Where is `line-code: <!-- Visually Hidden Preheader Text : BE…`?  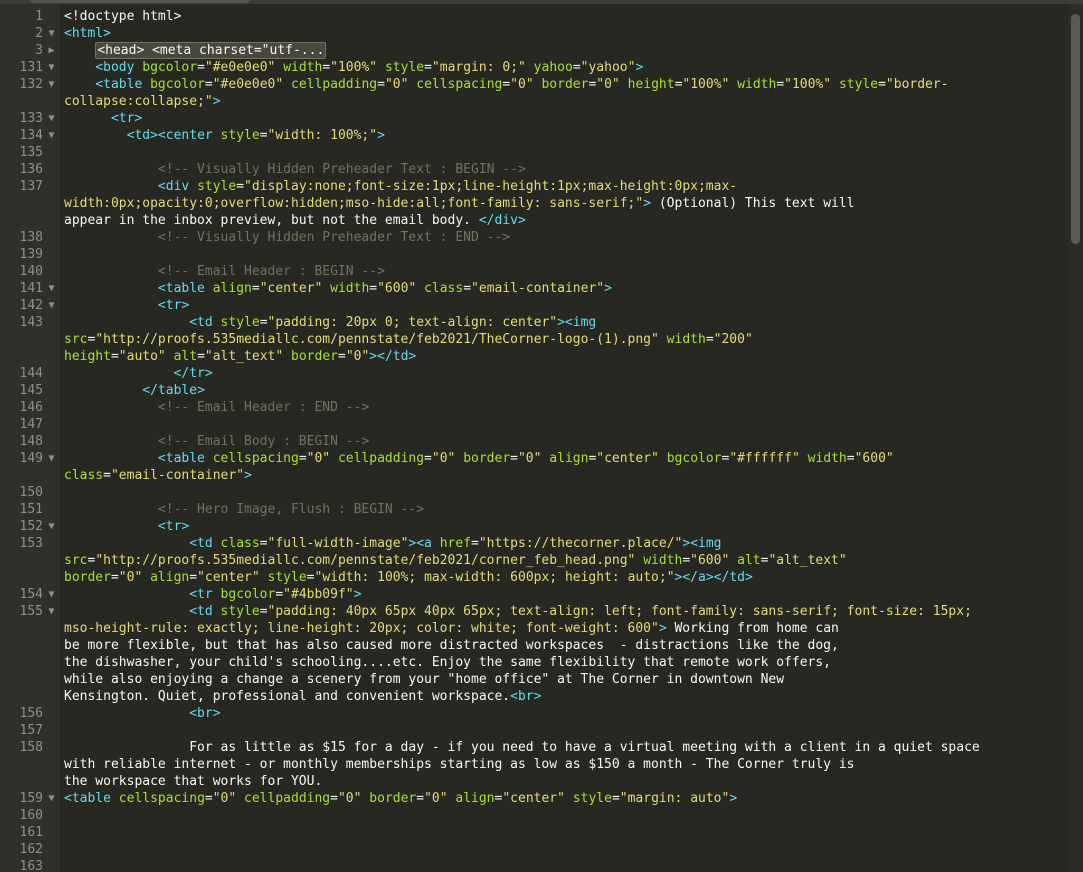 line-code: <!-- Visually Hidden Preheader Text : BE… is located at coordinates (564, 169).